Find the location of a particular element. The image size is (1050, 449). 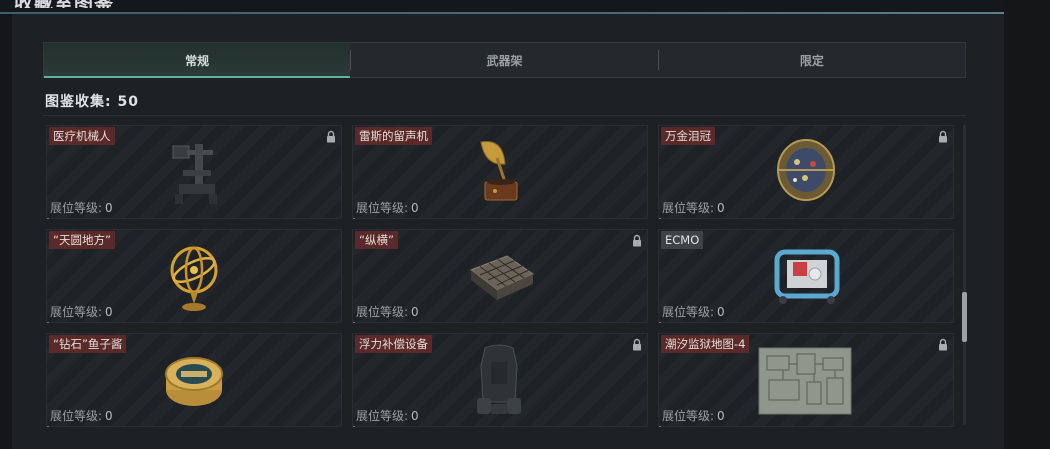

item-name: 万金泪冠 is located at coordinates (688, 136).